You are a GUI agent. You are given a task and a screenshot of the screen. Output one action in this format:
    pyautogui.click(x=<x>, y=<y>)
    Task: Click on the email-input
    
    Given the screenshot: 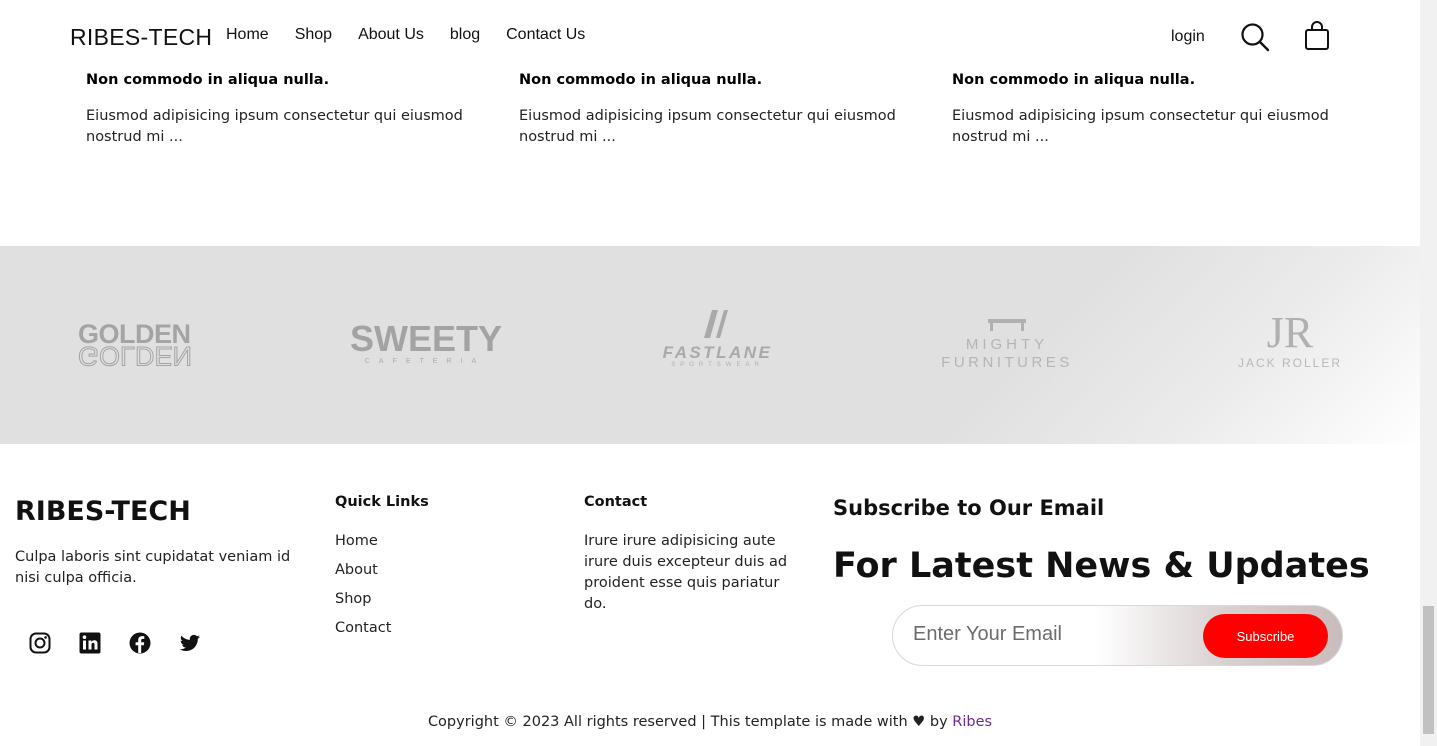 What is the action you would take?
    pyautogui.click(x=1043, y=634)
    